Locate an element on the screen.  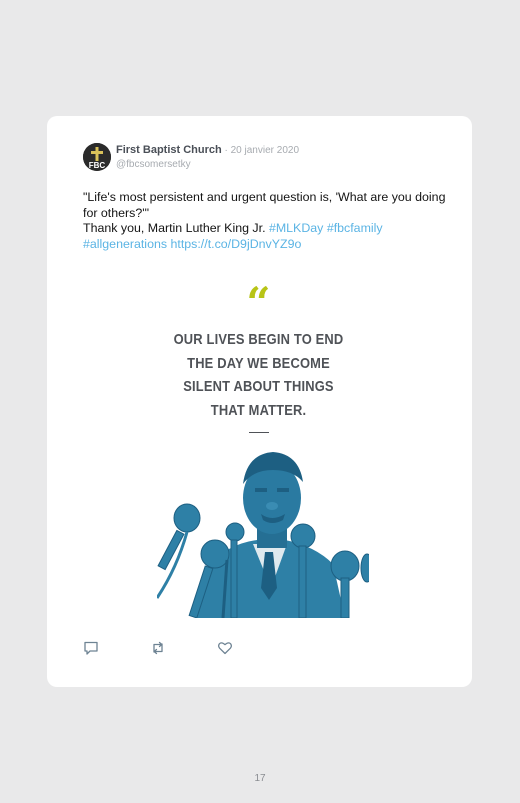
avatar: FBC is located at coordinates (97, 157).